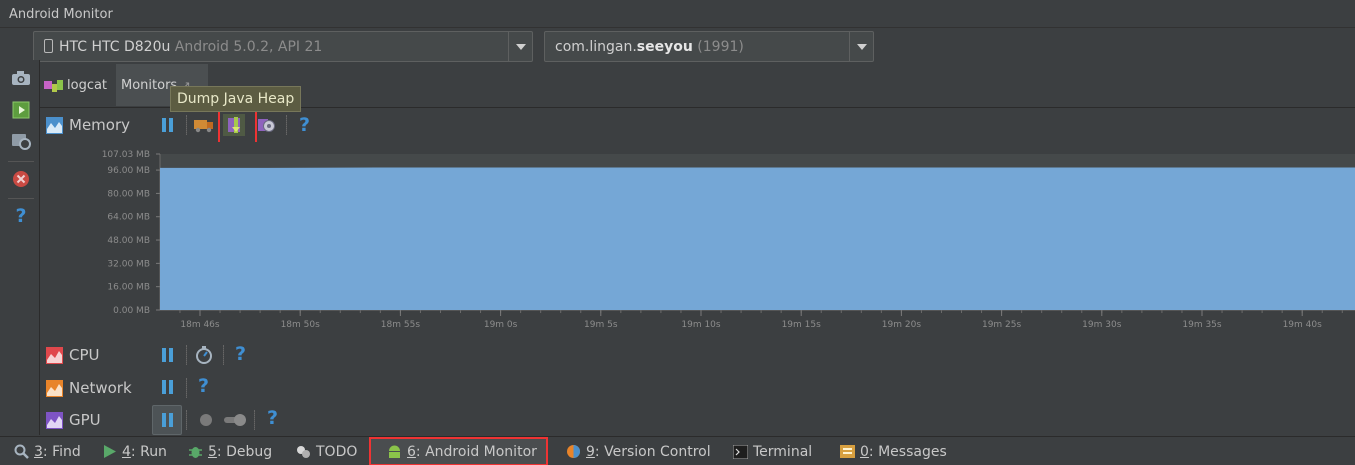 The height and width of the screenshot is (465, 1355). What do you see at coordinates (128, 194) in the screenshot?
I see `y-tick-label: 80.00 MB` at bounding box center [128, 194].